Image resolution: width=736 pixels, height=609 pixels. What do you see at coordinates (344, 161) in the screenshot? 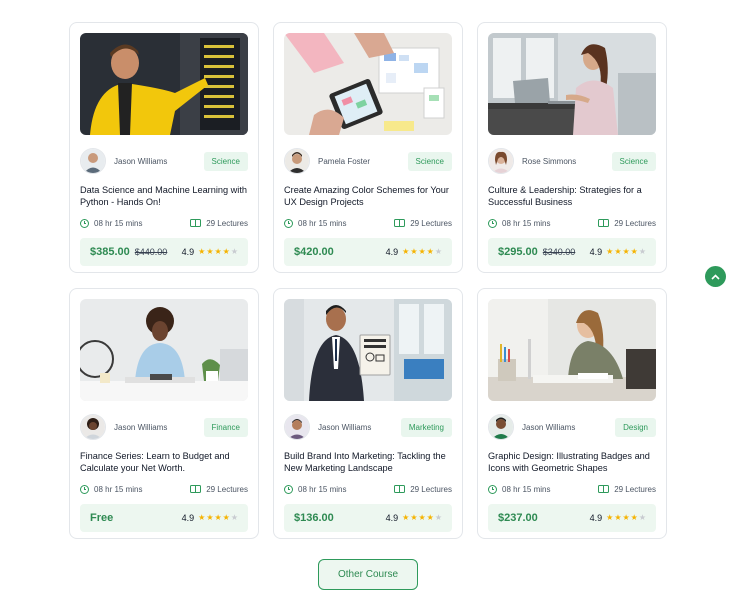
I see `author-name: Pamela Foster` at bounding box center [344, 161].